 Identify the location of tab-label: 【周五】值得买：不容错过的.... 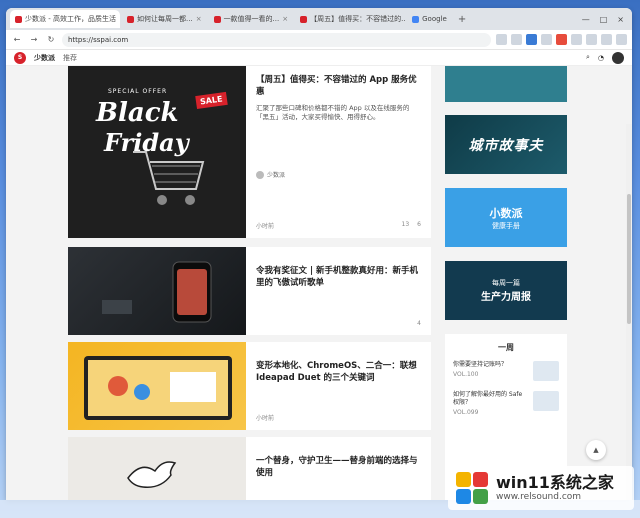
(358, 19).